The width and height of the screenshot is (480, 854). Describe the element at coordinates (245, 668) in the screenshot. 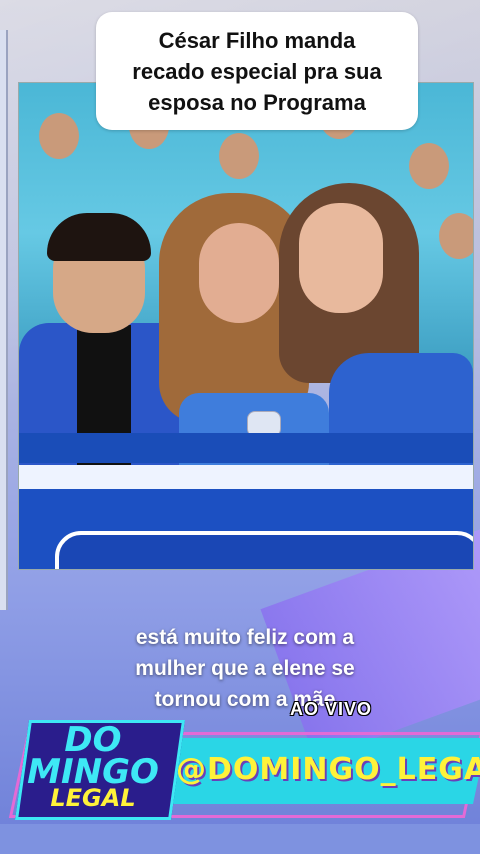

I see `subtitle-line-2: mulher que a elene se` at that location.